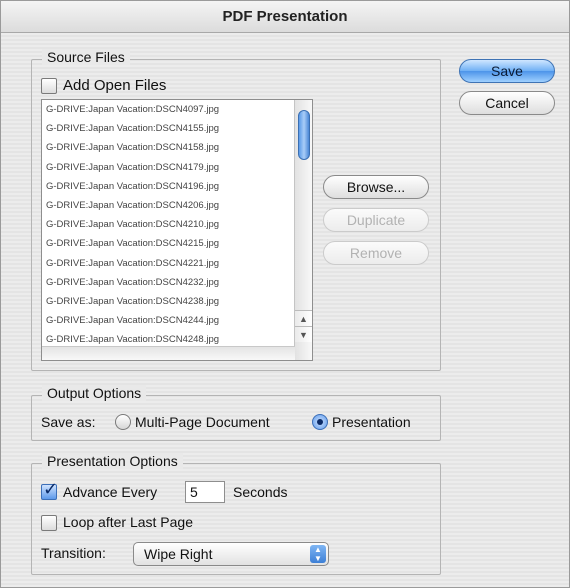  Describe the element at coordinates (507, 71) in the screenshot. I see `save-button: Save` at that location.